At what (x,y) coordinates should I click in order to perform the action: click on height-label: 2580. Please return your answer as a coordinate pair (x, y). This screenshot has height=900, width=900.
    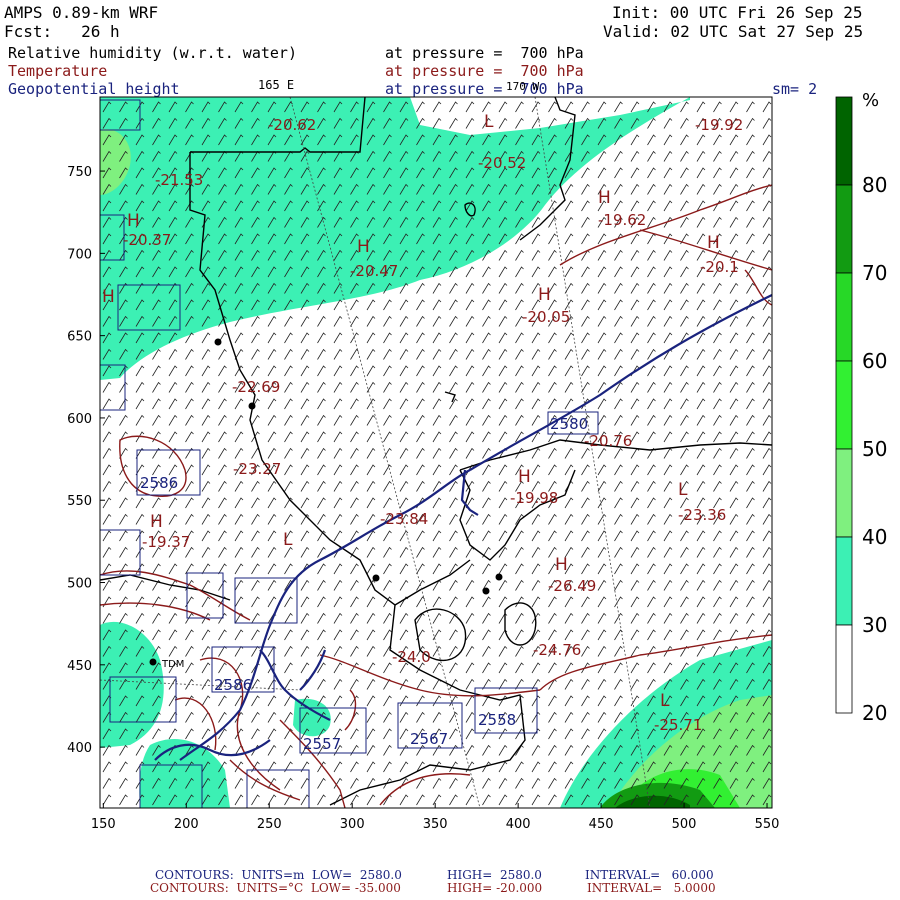
    Looking at the image, I should click on (569, 424).